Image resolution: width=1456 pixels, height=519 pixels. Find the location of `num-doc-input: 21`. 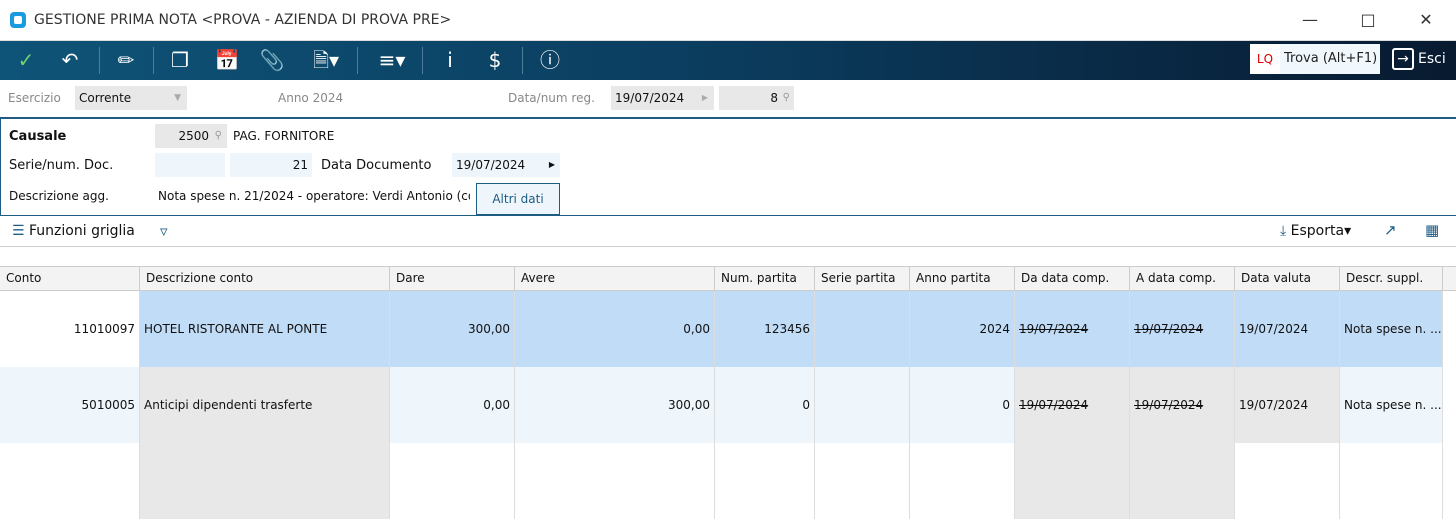

num-doc-input: 21 is located at coordinates (271, 165).